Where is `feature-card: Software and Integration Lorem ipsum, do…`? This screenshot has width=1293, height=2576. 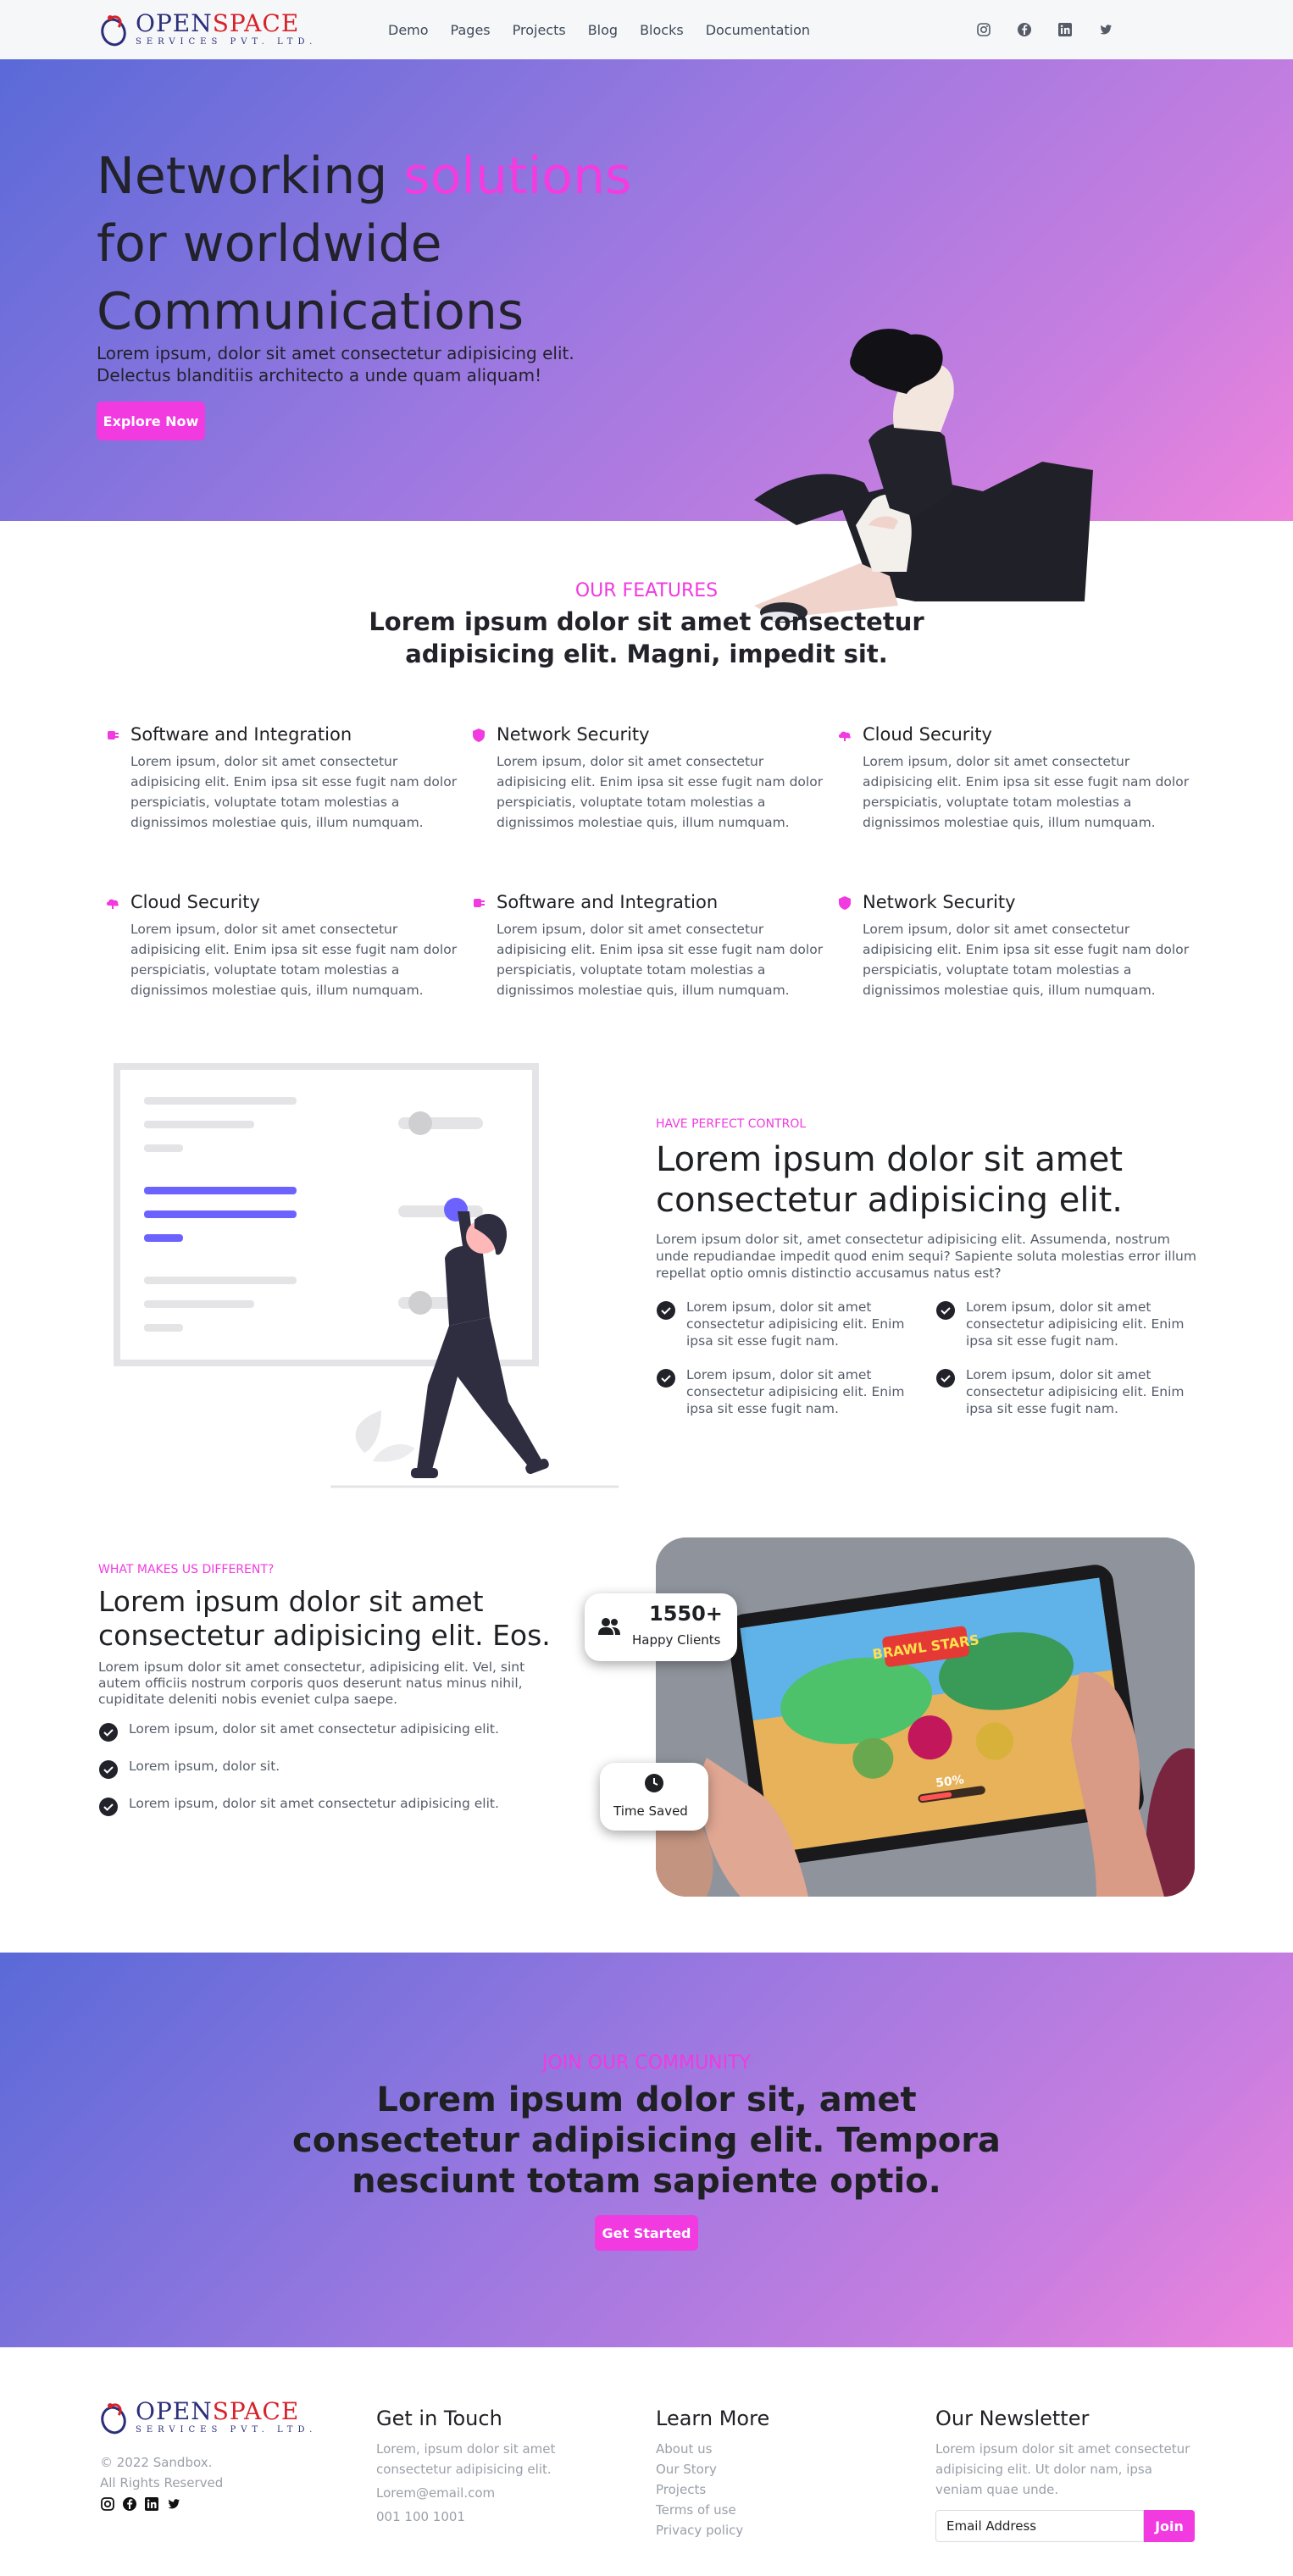
feature-card: Software and Integration Lorem ipsum, do… is located at coordinates (285, 778).